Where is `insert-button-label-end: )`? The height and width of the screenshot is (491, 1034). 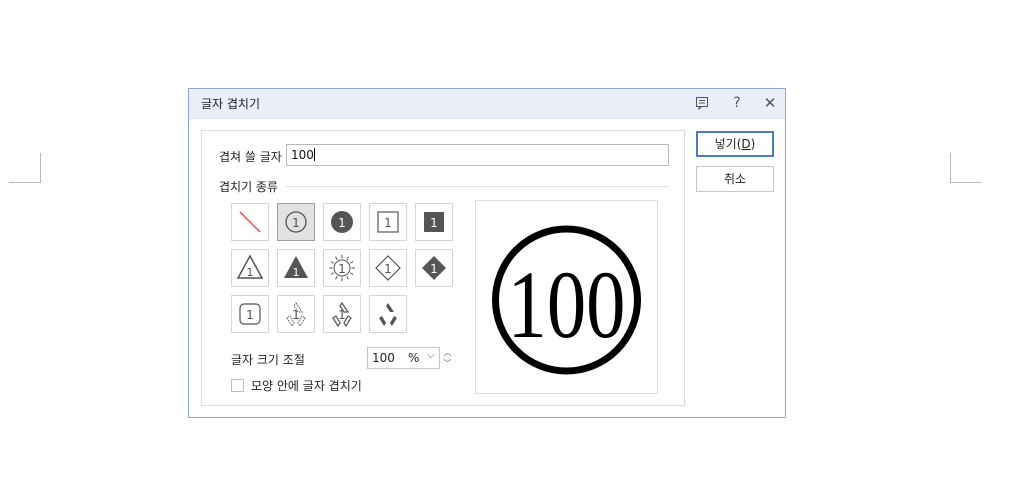 insert-button-label-end: ) is located at coordinates (753, 144).